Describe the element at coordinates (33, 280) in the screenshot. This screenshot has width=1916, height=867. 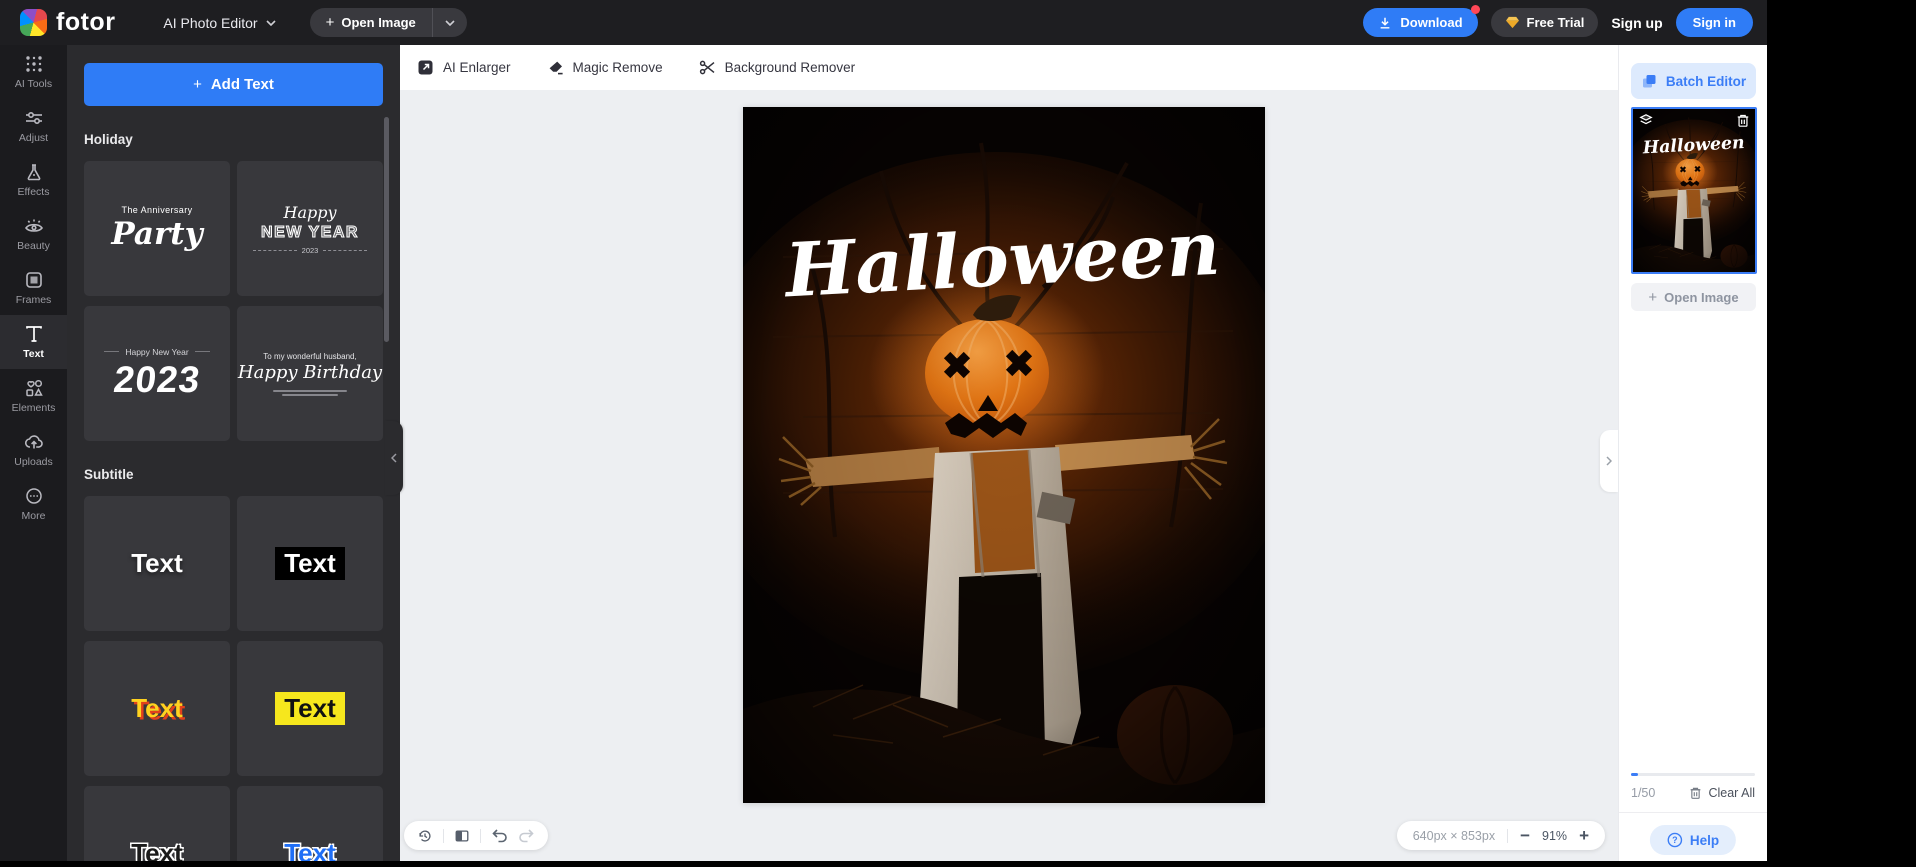
I see `frame-icon` at that location.